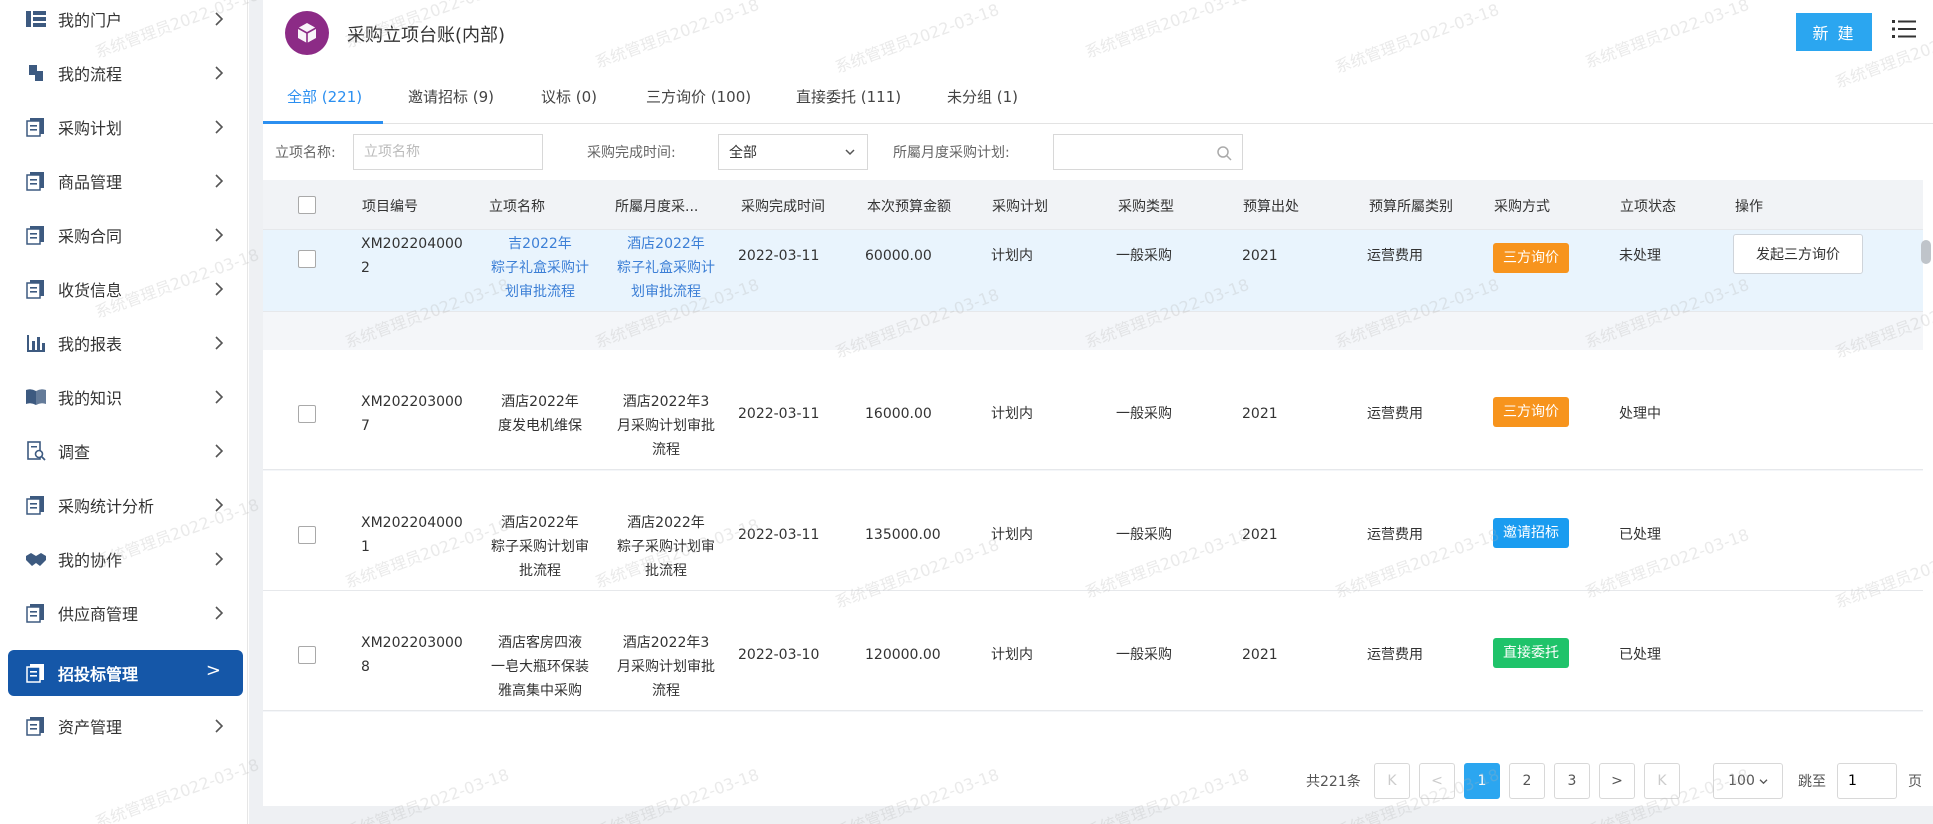 The image size is (1933, 824). What do you see at coordinates (1020, 207) in the screenshot?
I see `column-header: 采购计划` at bounding box center [1020, 207].